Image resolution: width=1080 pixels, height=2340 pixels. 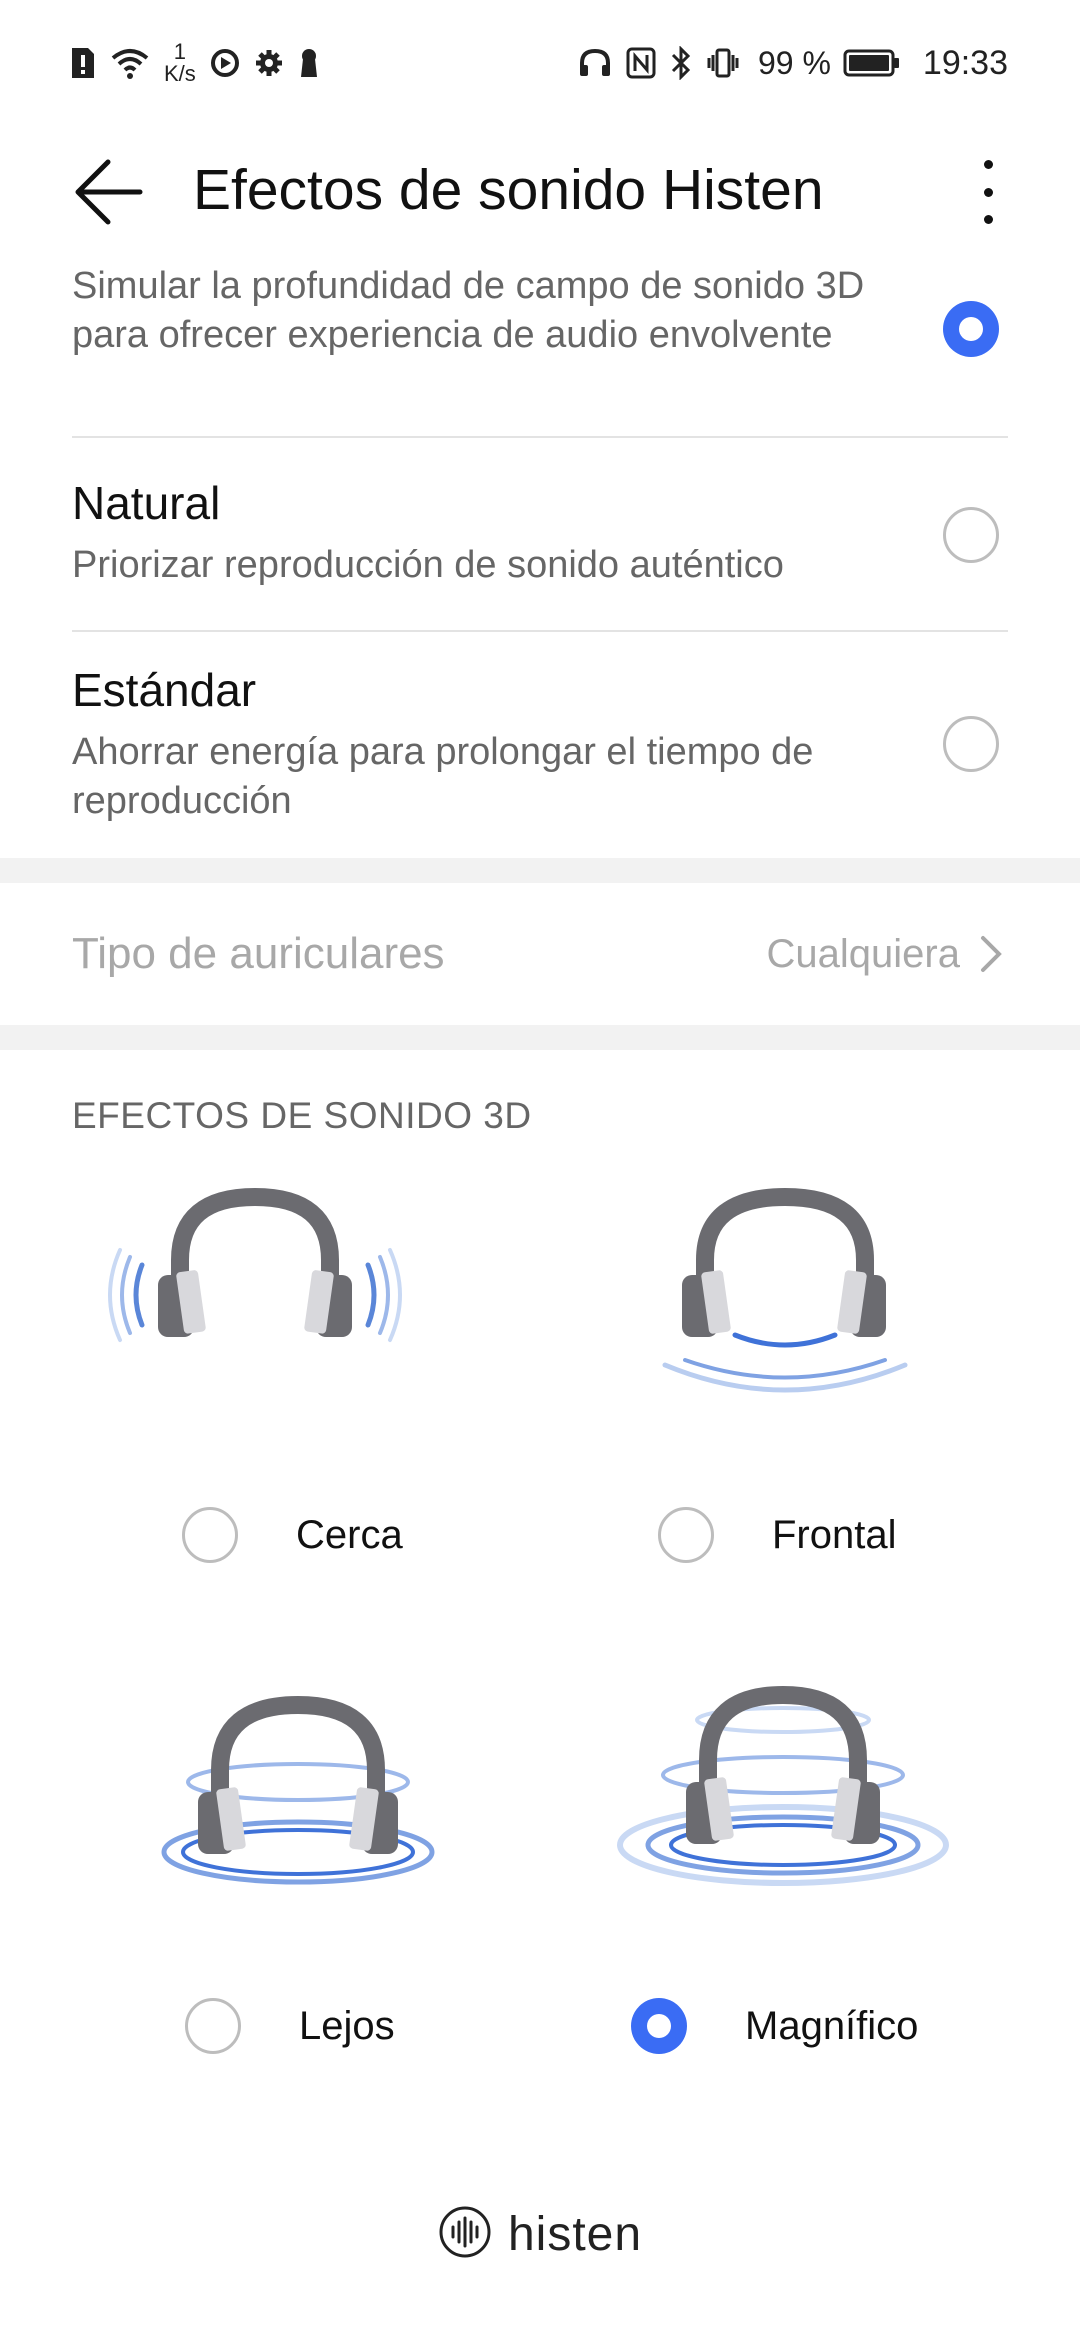 I want to click on option-title: Estándar, so click(x=164, y=690).